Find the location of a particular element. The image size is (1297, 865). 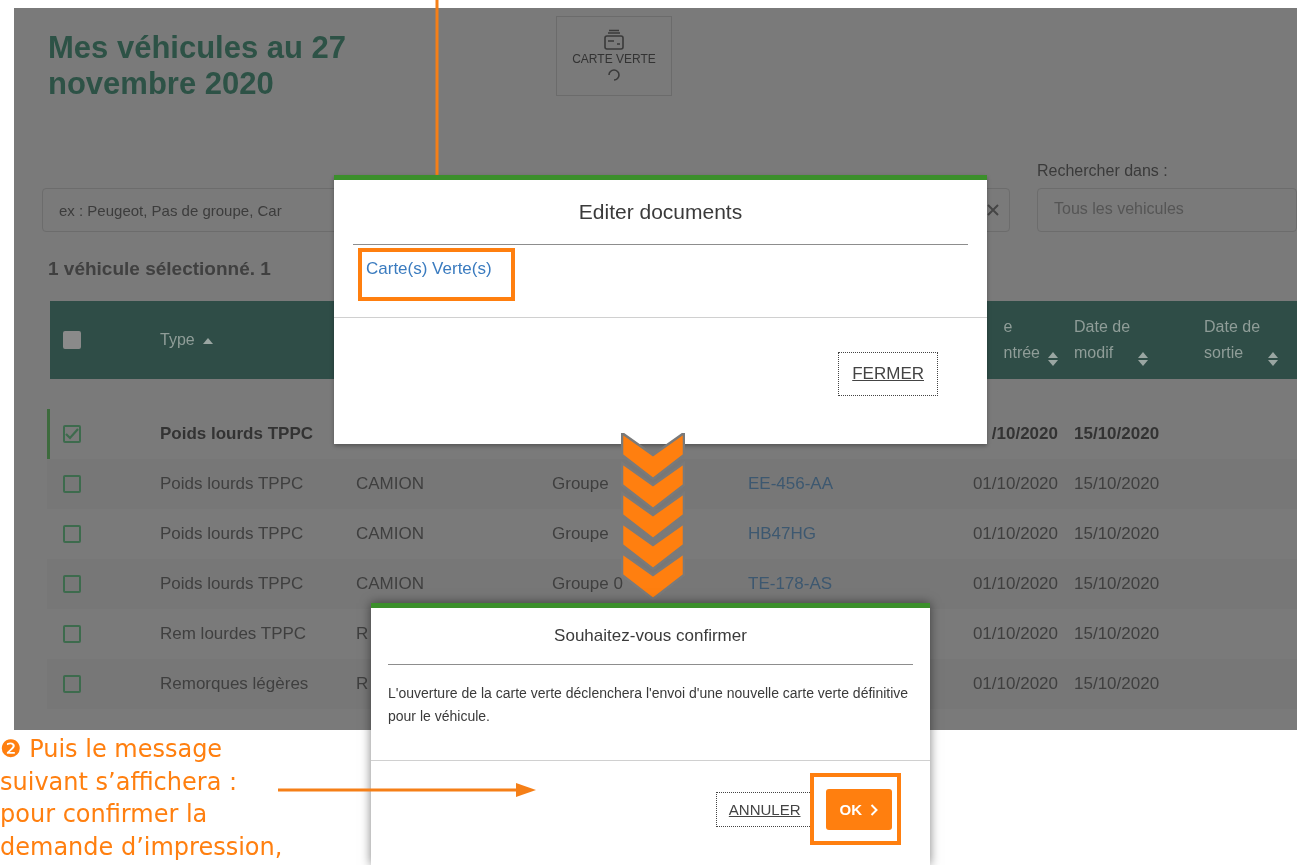

dialog-message: L'ouverture de la carte verte déclenchera l'envoi d'une nouvelle carte verte définitive pour le véhicule. is located at coordinates (650, 713).